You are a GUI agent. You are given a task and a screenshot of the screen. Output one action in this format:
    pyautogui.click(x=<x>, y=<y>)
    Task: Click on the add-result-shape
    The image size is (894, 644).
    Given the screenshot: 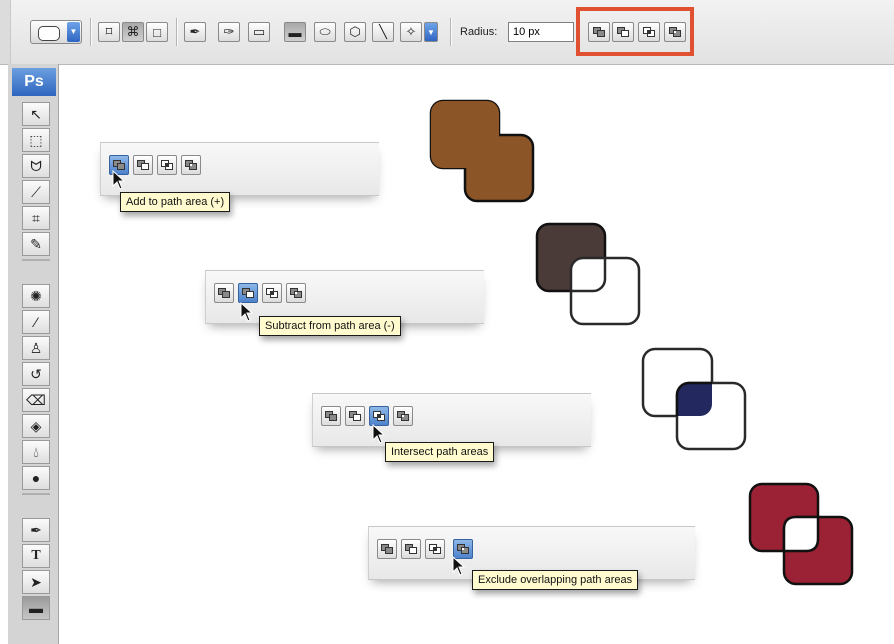 What is the action you would take?
    pyautogui.click(x=482, y=151)
    